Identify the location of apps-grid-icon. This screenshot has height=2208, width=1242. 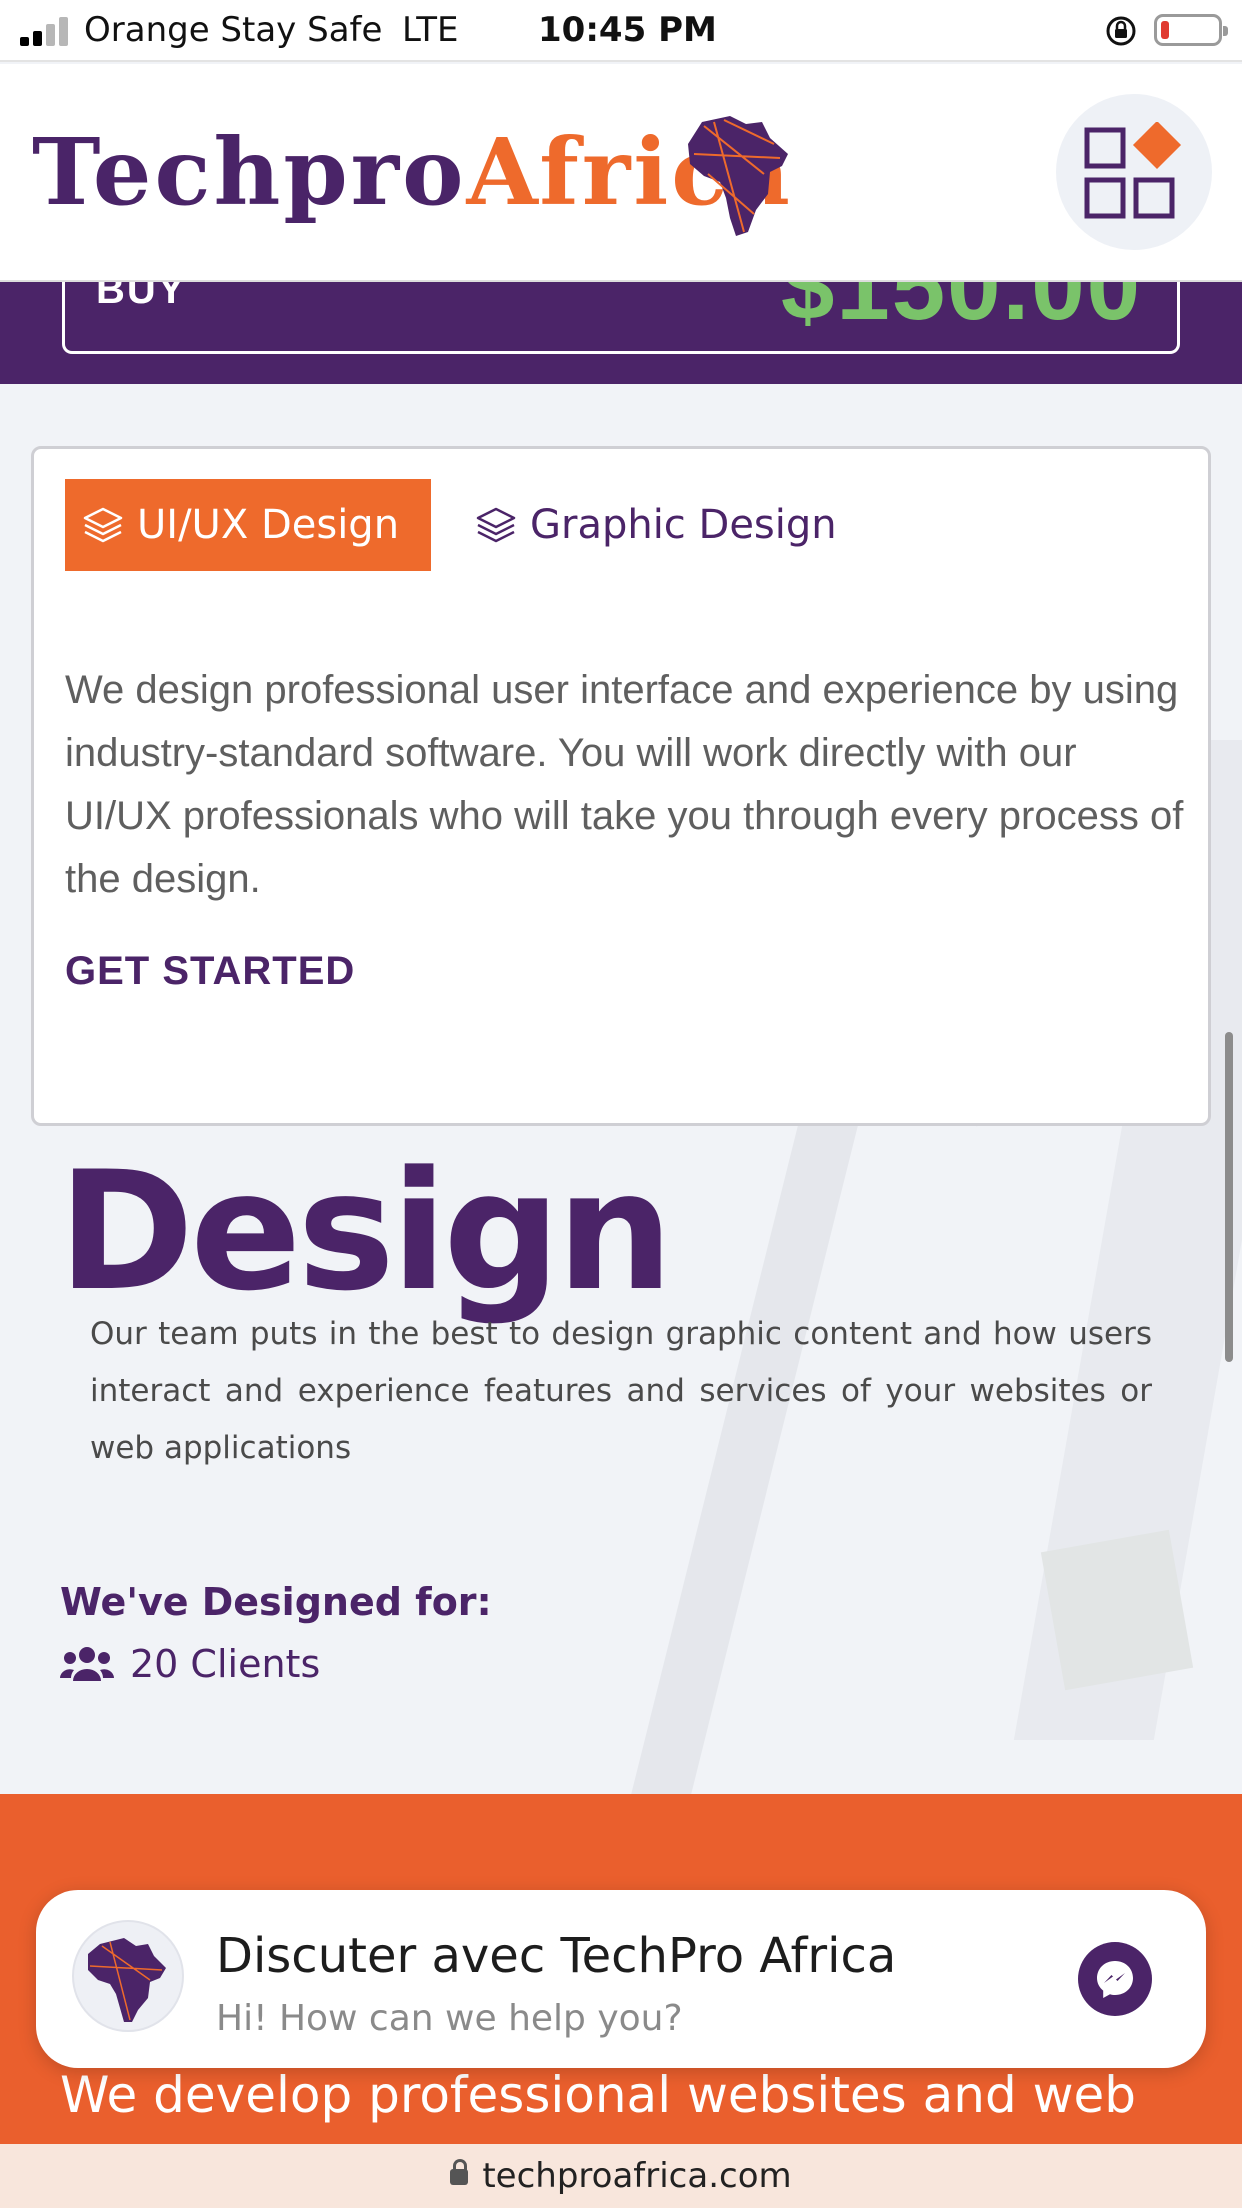
(1133, 170).